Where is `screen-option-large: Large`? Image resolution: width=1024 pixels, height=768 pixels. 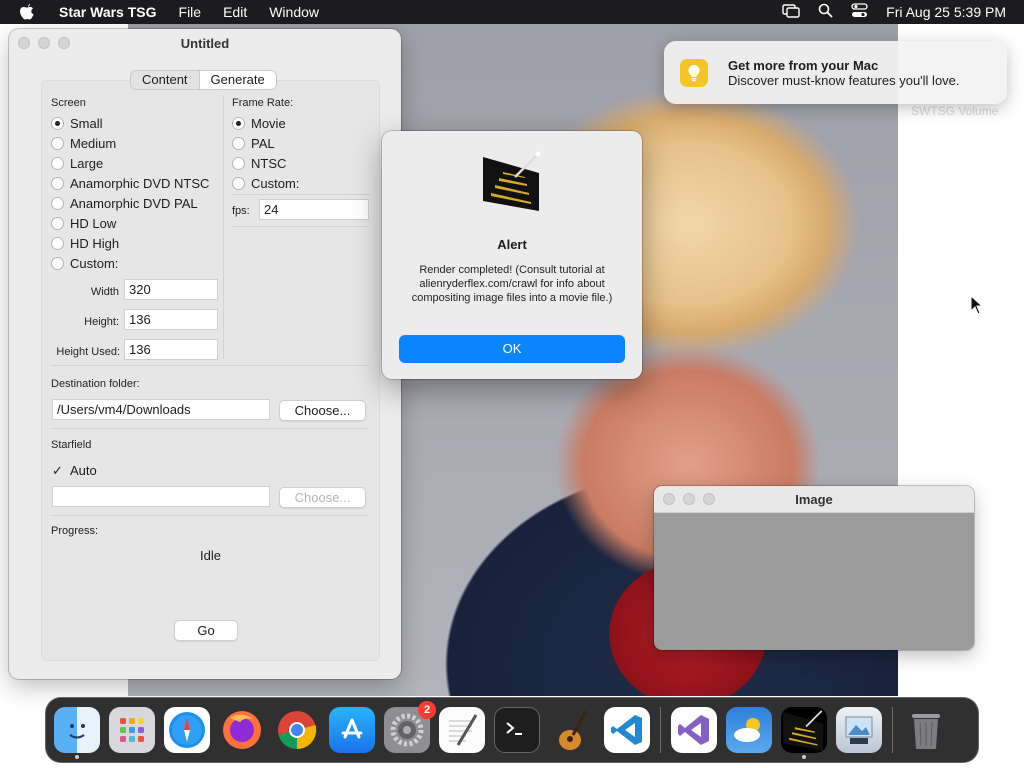 screen-option-large: Large is located at coordinates (77, 163).